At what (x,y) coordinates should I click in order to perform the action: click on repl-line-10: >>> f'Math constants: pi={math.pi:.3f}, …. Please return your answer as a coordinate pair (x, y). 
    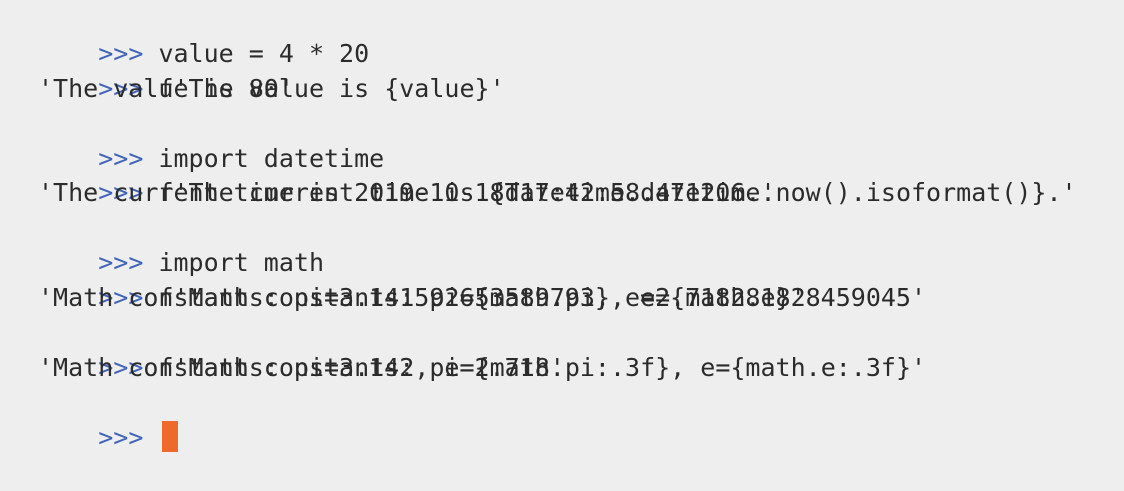
    Looking at the image, I should click on (581, 349).